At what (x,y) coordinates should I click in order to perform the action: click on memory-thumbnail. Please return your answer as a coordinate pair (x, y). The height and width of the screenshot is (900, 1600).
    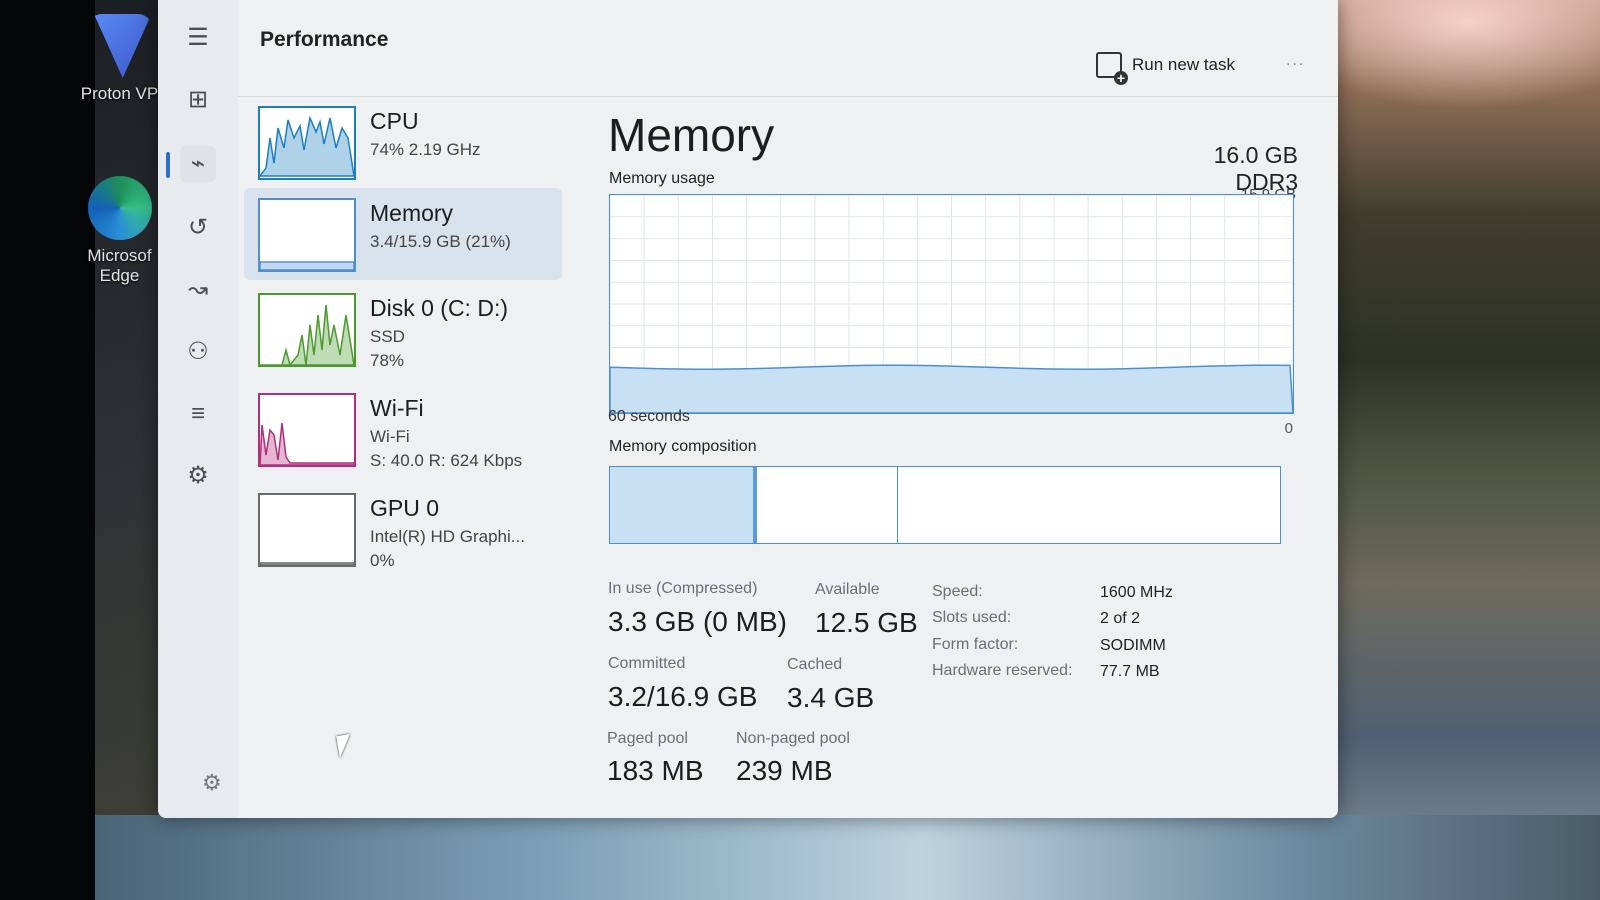
    Looking at the image, I should click on (307, 235).